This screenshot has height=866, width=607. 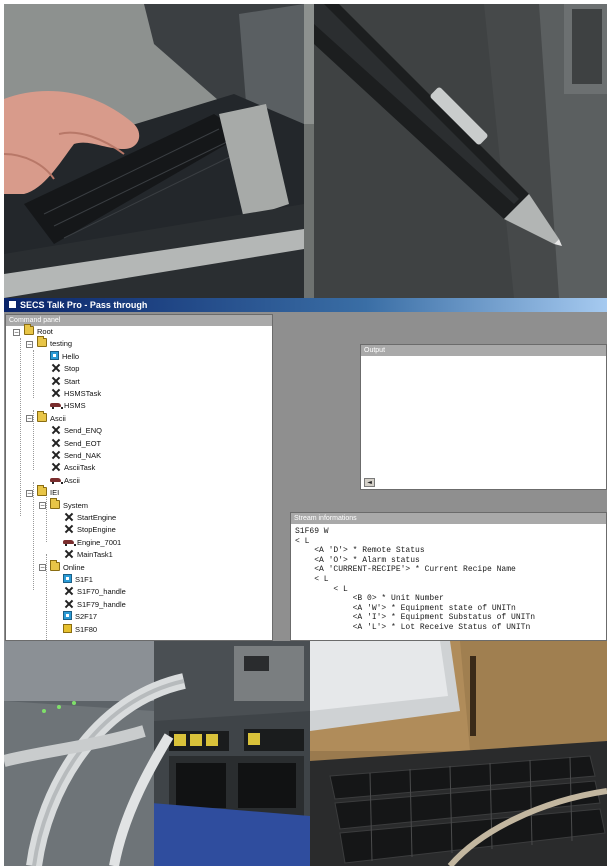 What do you see at coordinates (61, 344) in the screenshot?
I see `tree-item-label: testing` at bounding box center [61, 344].